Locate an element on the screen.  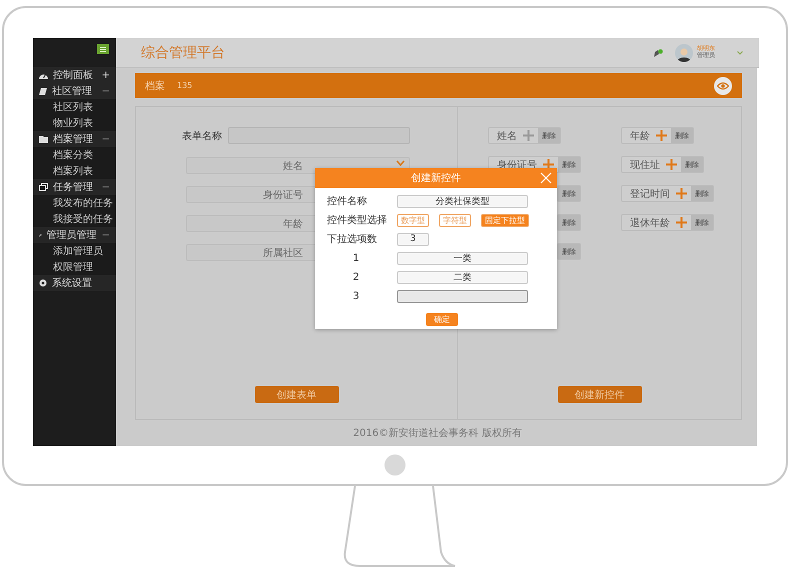
section-count: 135 is located at coordinates (185, 85).